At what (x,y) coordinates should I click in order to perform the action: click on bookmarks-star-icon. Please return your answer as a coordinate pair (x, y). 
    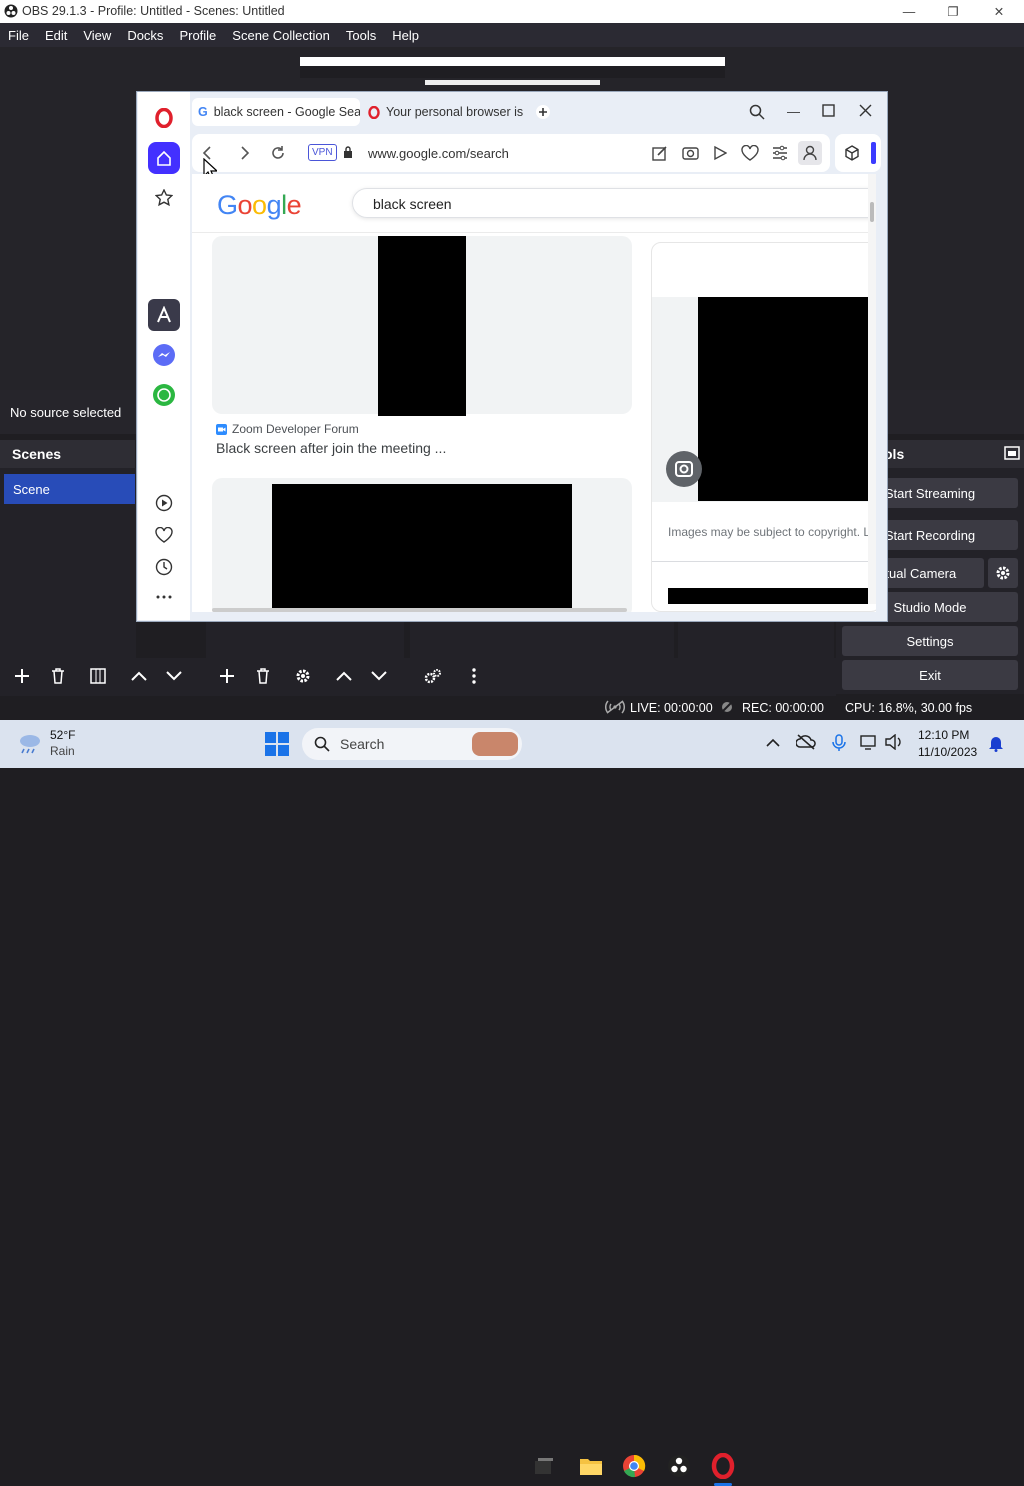
    Looking at the image, I should click on (164, 198).